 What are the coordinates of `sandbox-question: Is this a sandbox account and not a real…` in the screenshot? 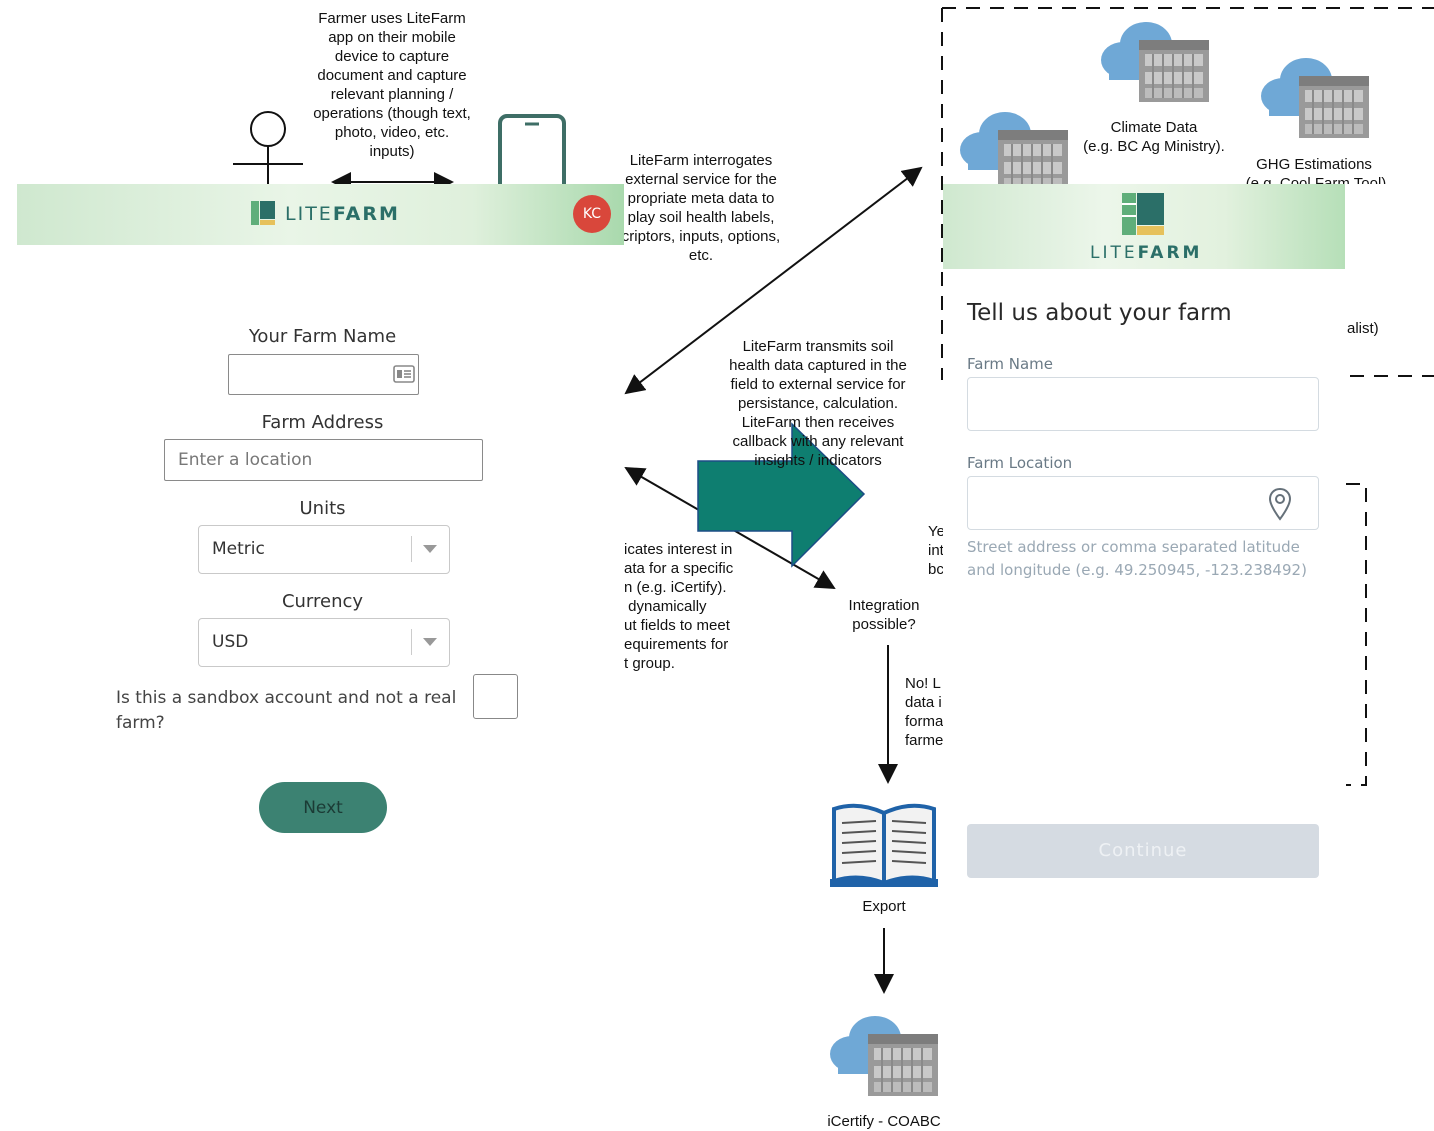 It's located at (286, 710).